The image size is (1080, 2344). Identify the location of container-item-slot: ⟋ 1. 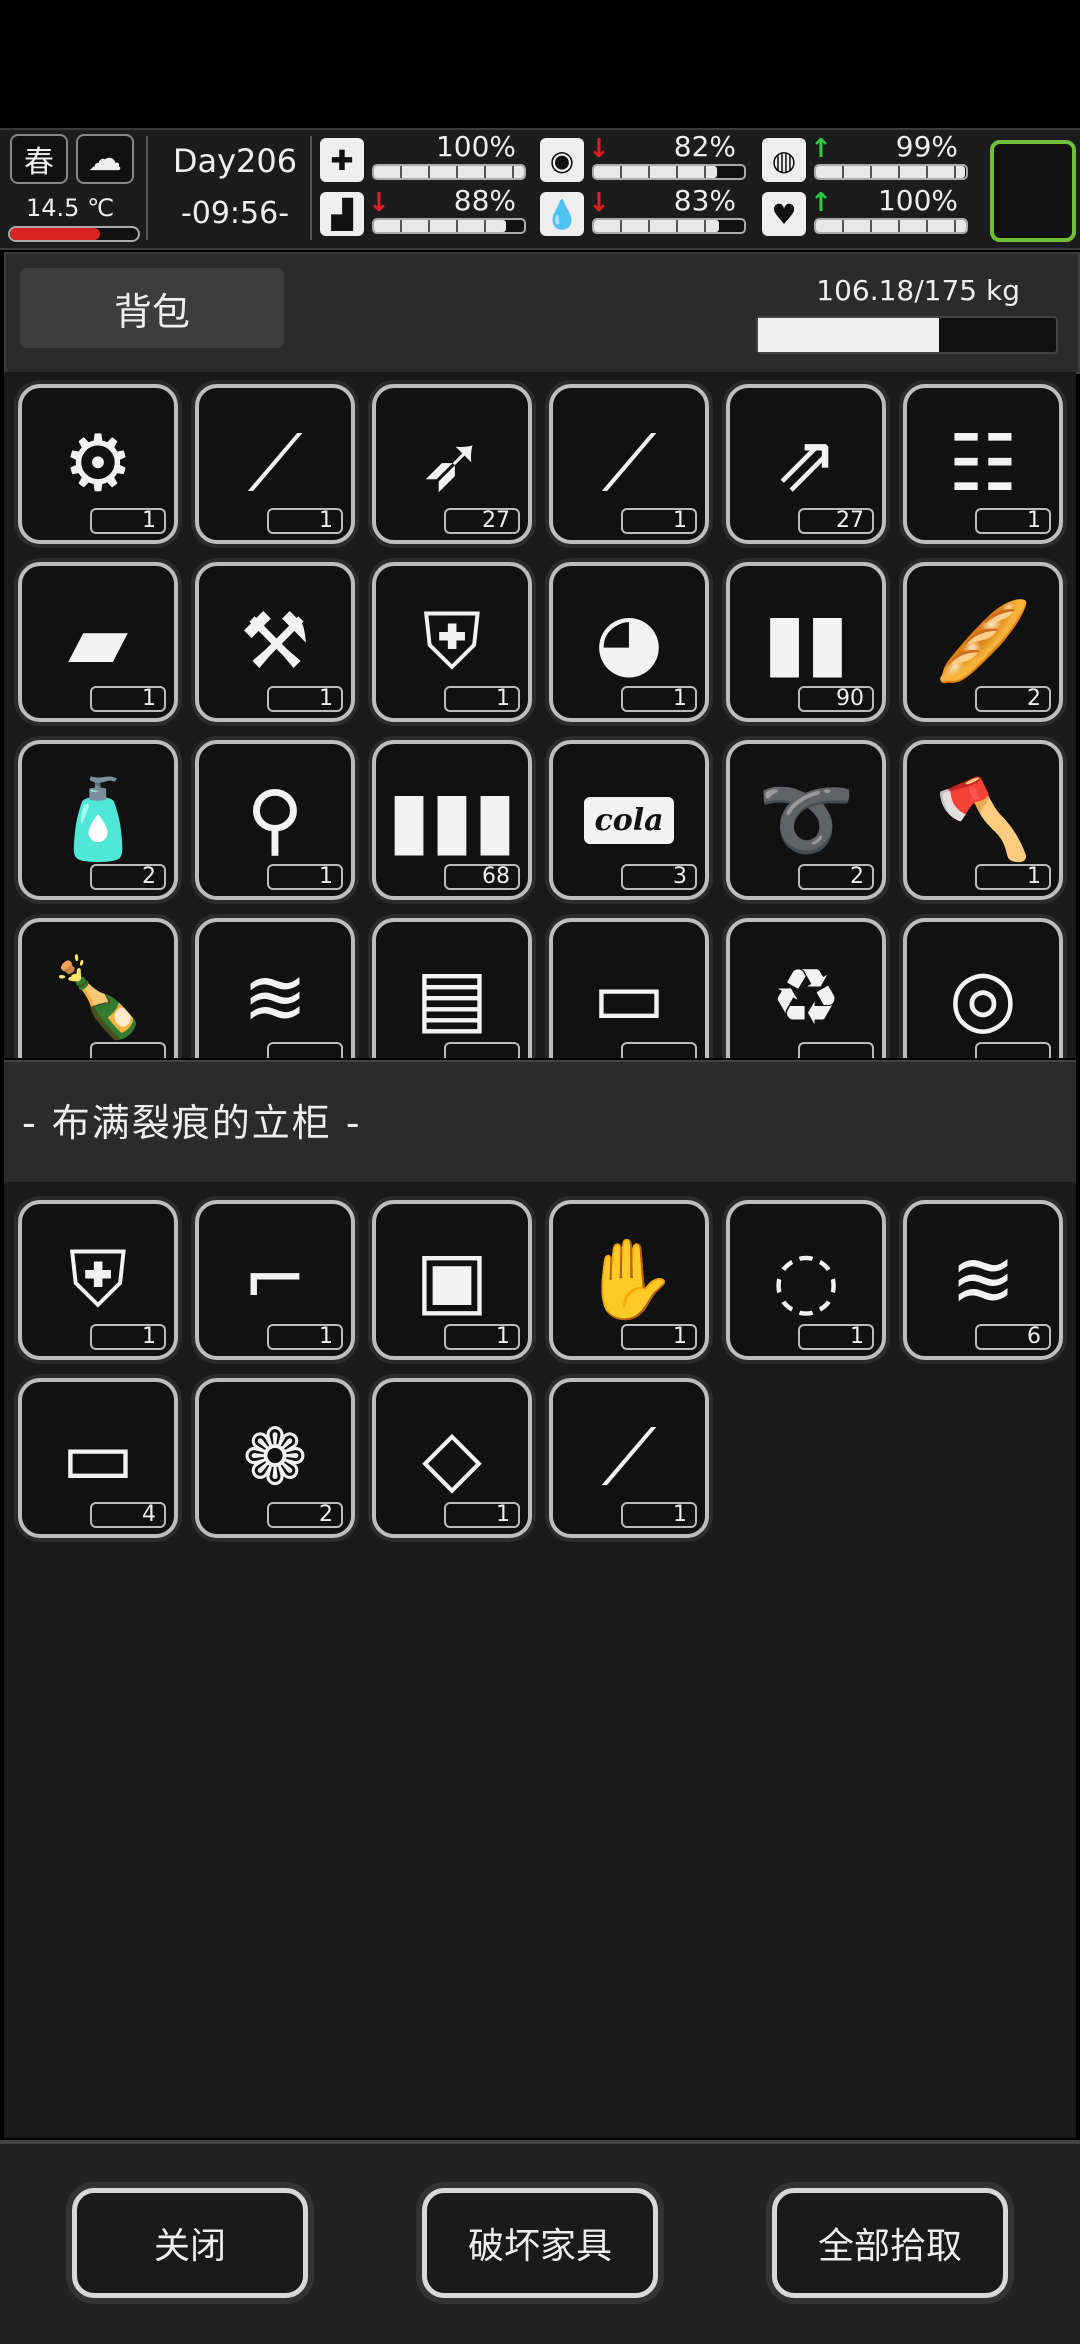
(629, 1458).